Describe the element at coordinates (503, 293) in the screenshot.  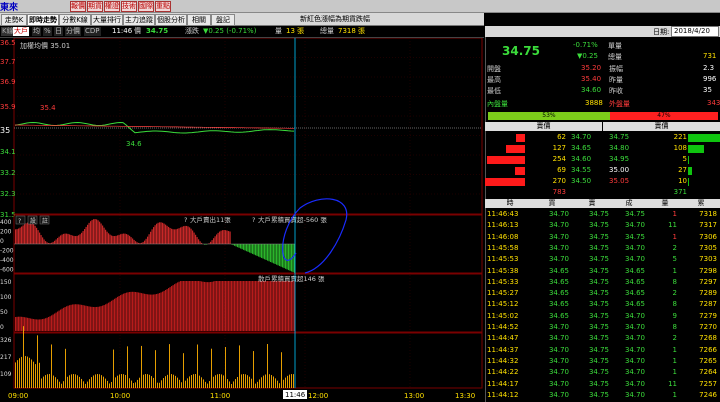
I see `tick-cell: 11:45:27` at that location.